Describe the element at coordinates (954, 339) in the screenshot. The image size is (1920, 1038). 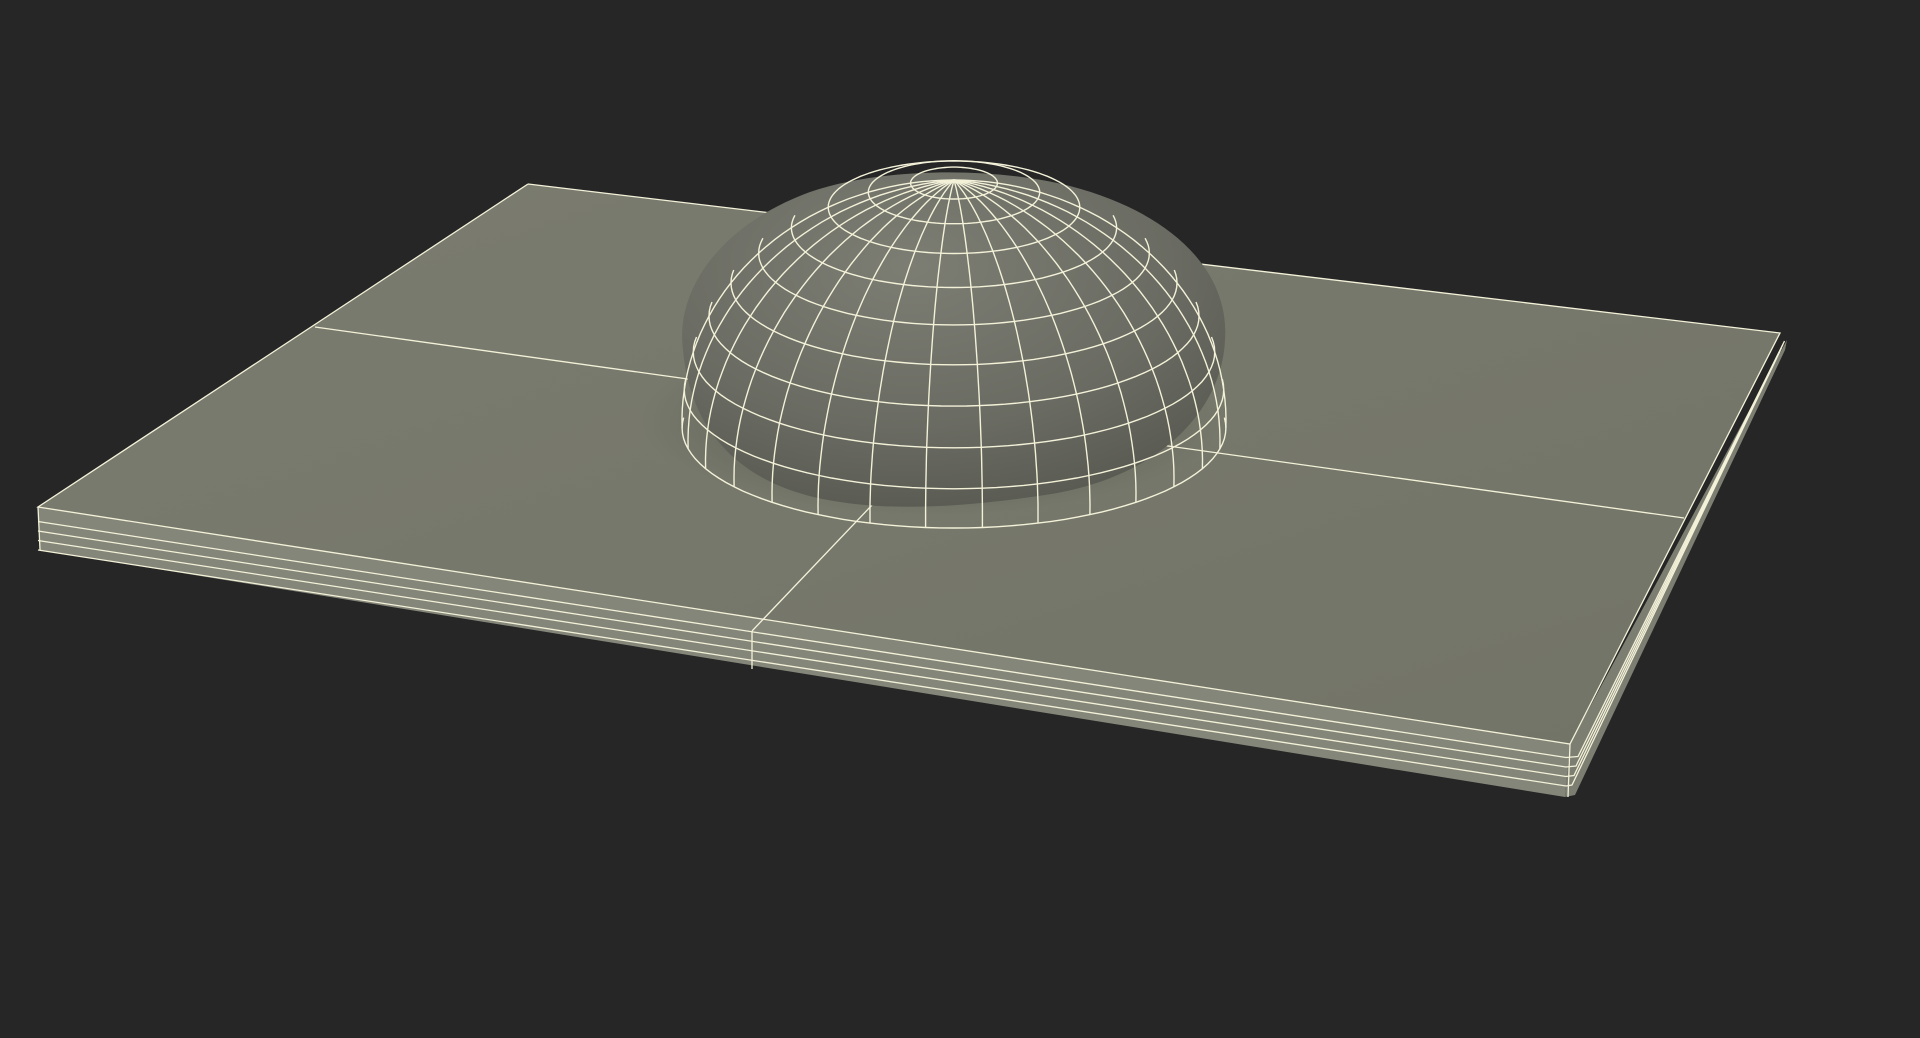
I see `dome-surface` at that location.